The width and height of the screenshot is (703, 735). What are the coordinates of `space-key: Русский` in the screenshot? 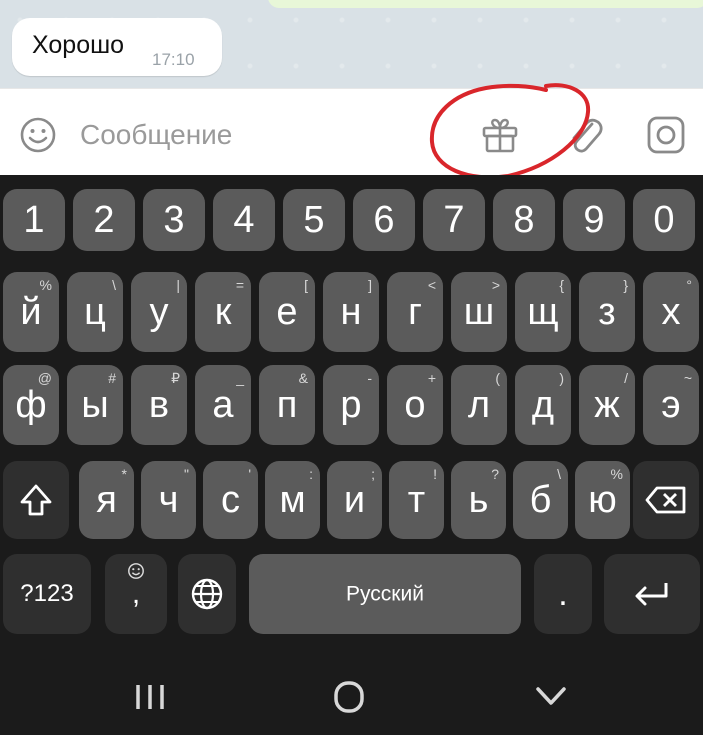 It's located at (385, 594).